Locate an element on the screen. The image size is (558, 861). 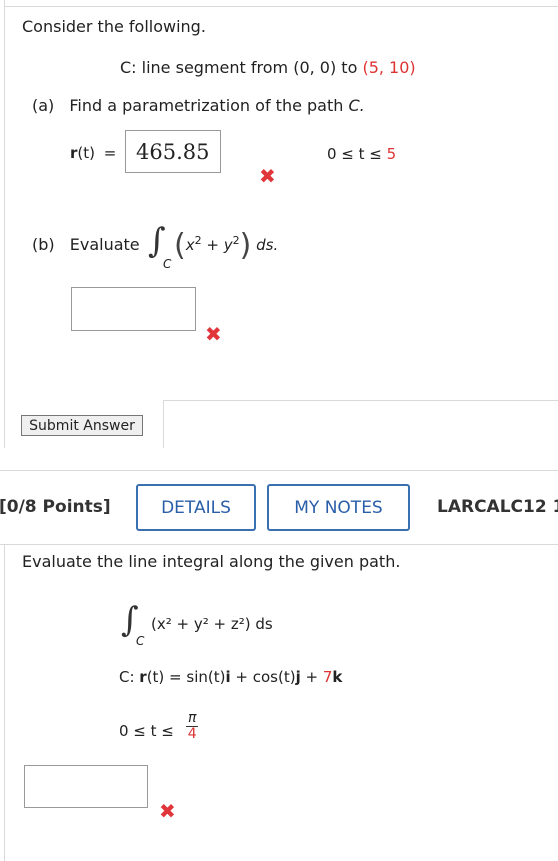
panel-border-top is located at coordinates (281, 6).